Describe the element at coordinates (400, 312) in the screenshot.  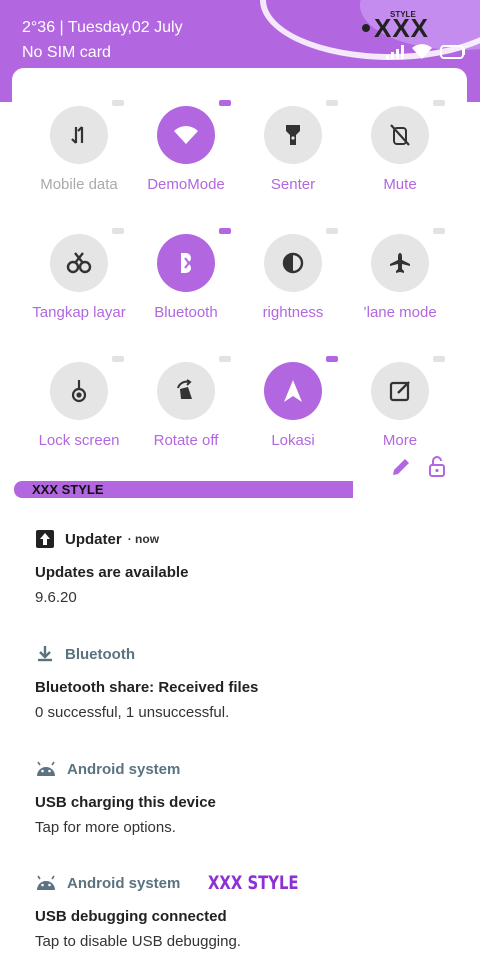
I see `tile-label: ’lane mode` at that location.